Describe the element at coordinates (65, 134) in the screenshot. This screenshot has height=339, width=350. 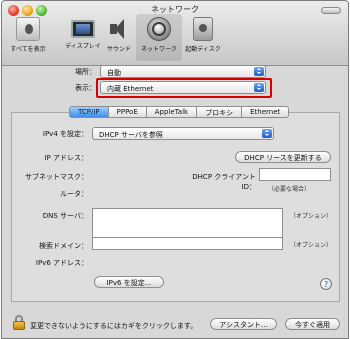
I see `ipv4-label: IPv4 を設定：` at that location.